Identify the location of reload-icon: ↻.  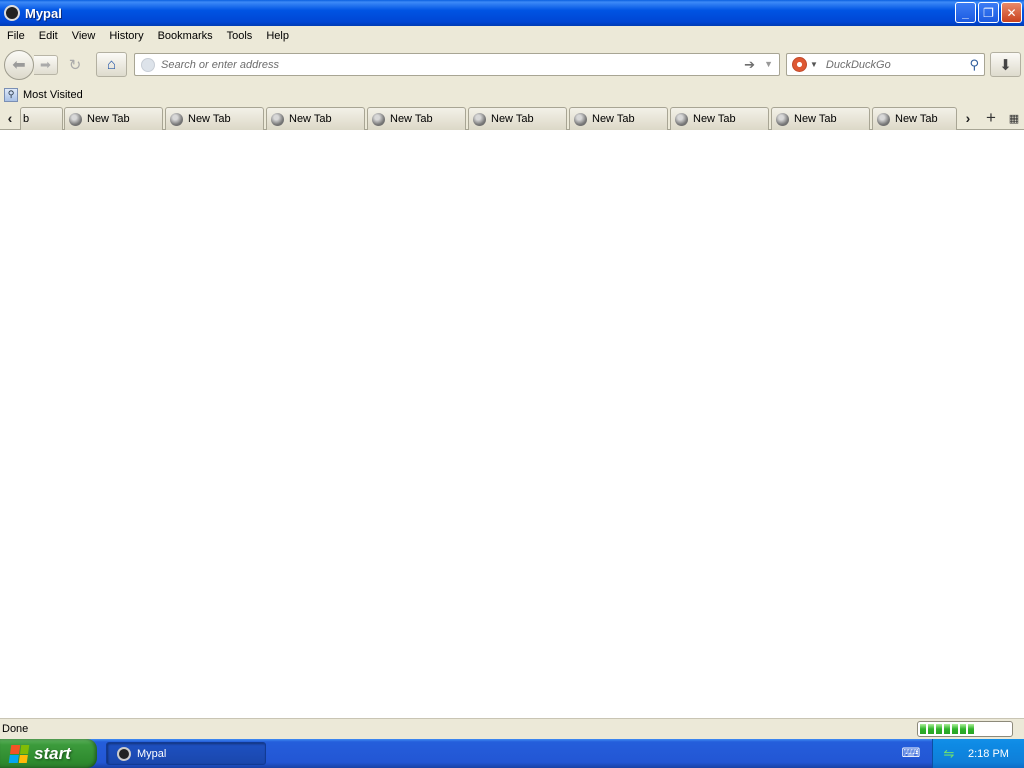
(75, 65).